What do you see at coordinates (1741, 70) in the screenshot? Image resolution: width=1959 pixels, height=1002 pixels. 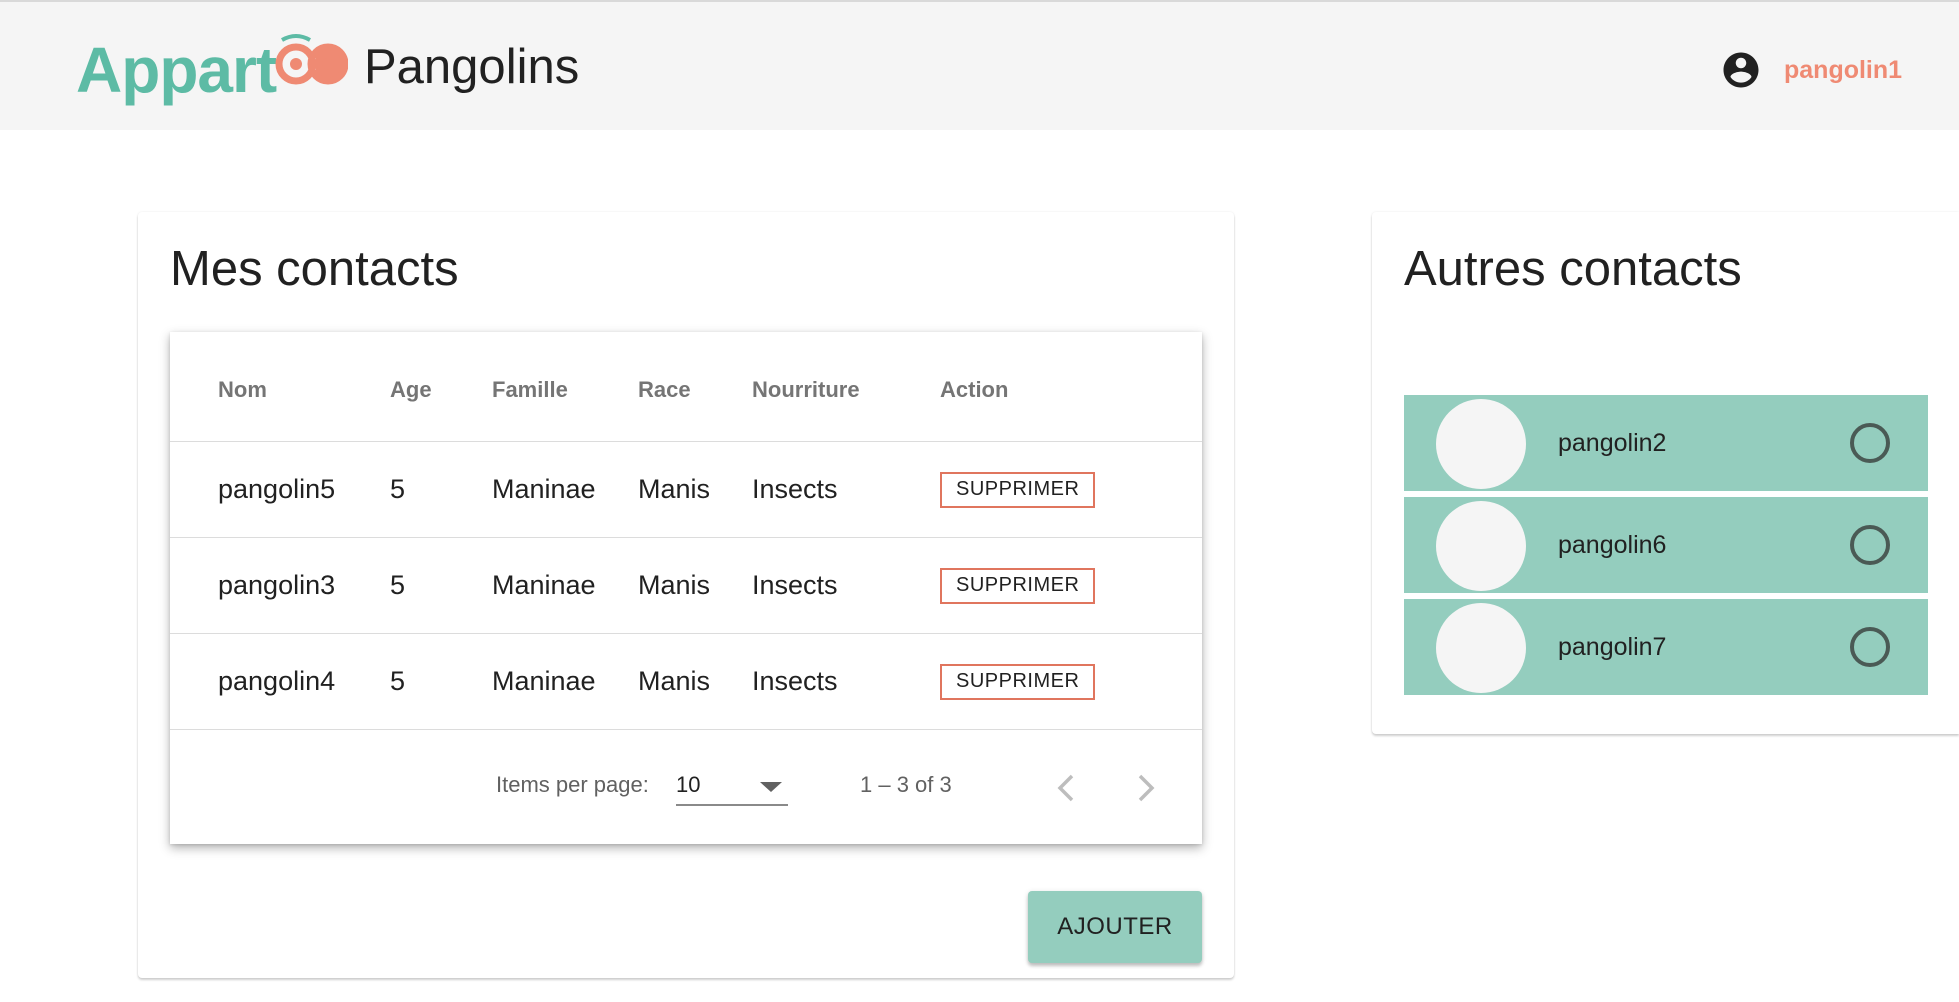 I see `account-circle-icon` at bounding box center [1741, 70].